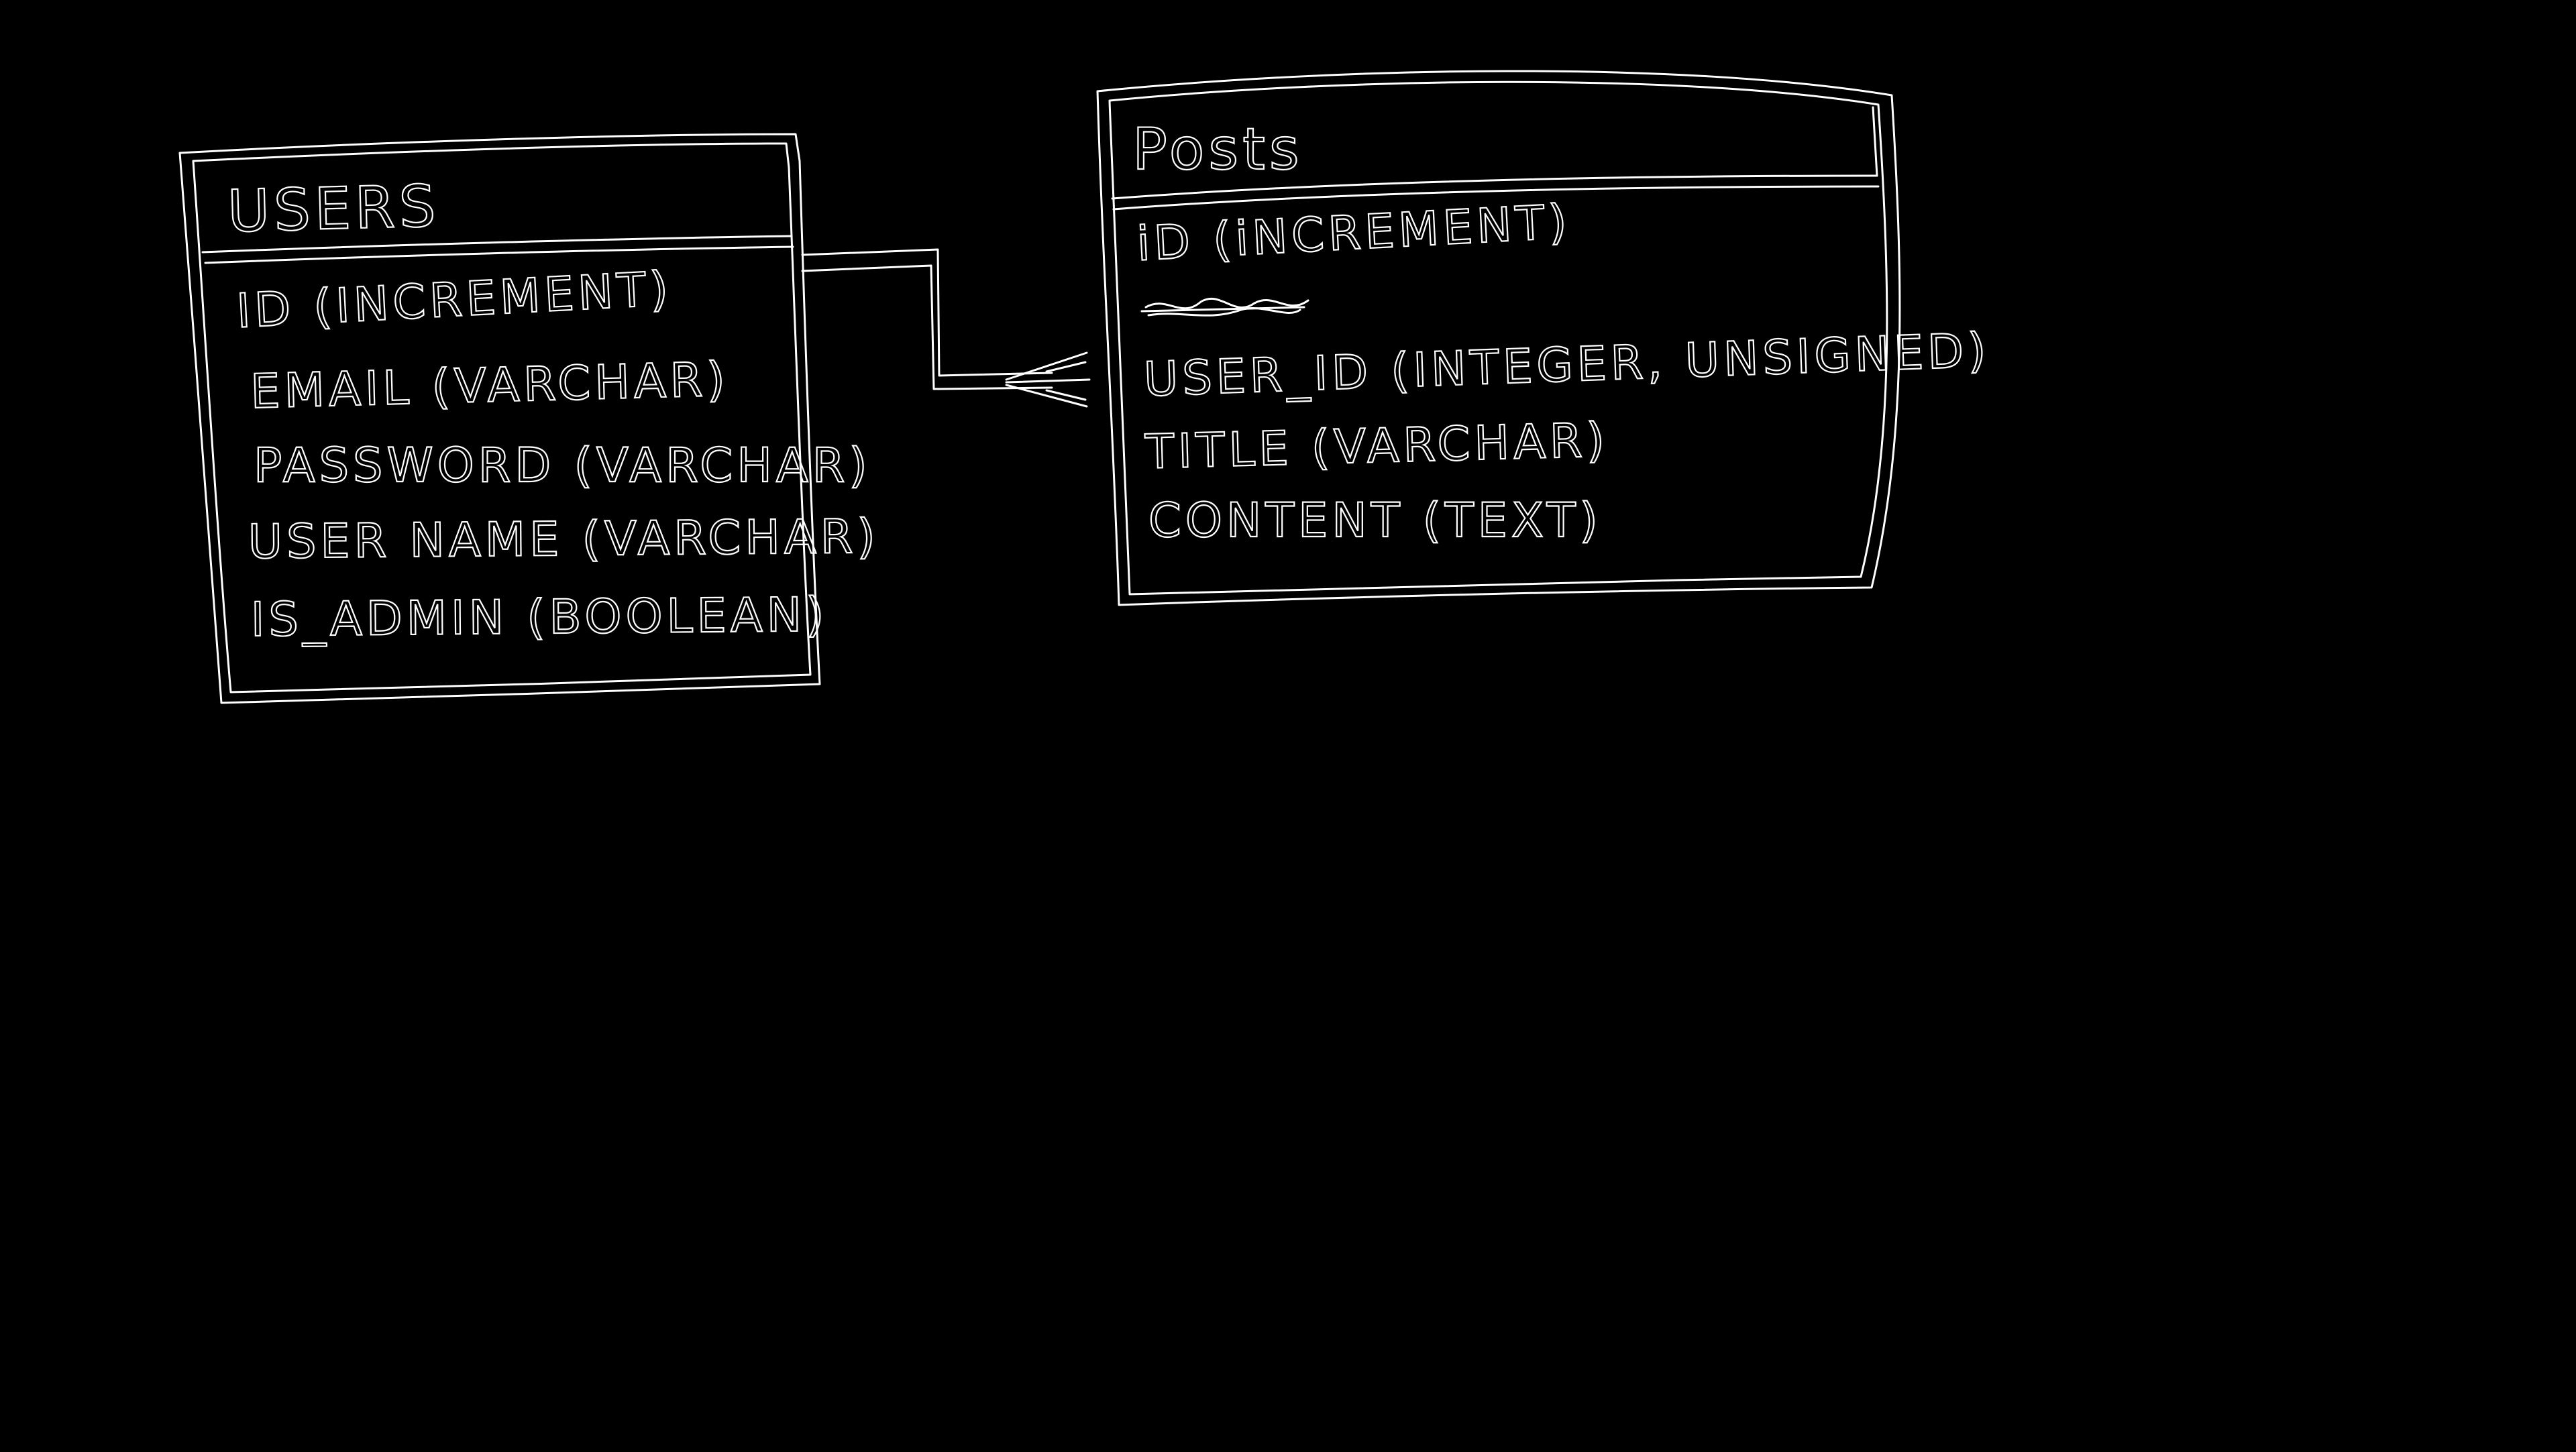 The height and width of the screenshot is (1452, 2576). What do you see at coordinates (927, 327) in the screenshot?
I see `relationship-line-inner` at bounding box center [927, 327].